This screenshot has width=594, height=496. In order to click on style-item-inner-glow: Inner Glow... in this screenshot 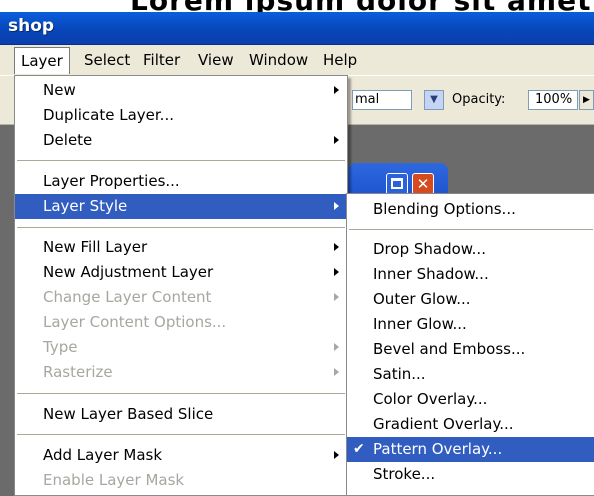, I will do `click(470, 324)`.